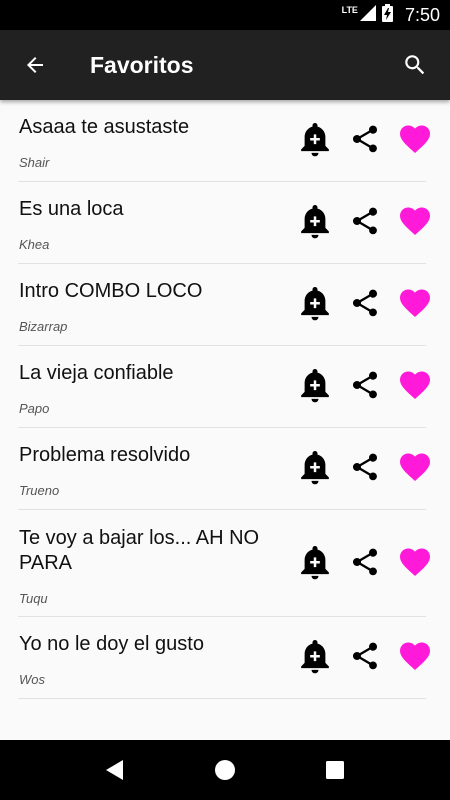 This screenshot has height=800, width=450. What do you see at coordinates (34, 408) in the screenshot?
I see `artist-name: Papo` at bounding box center [34, 408].